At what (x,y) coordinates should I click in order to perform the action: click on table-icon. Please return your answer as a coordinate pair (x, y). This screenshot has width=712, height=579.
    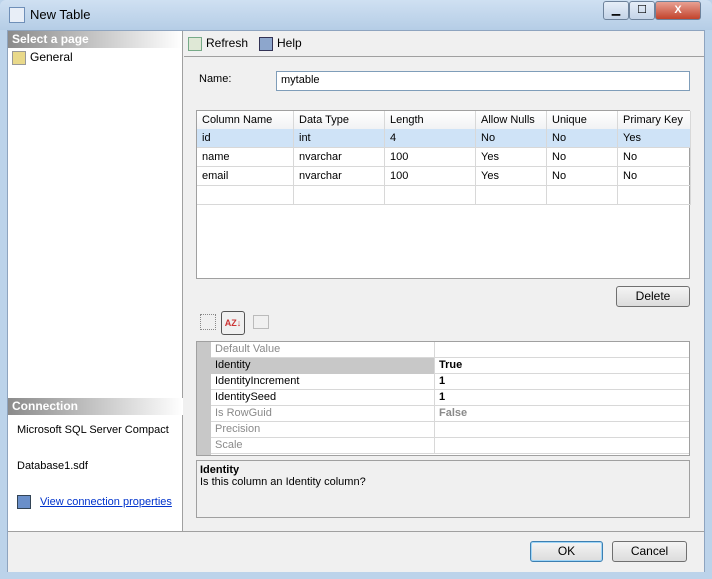
    Looking at the image, I should click on (17, 15).